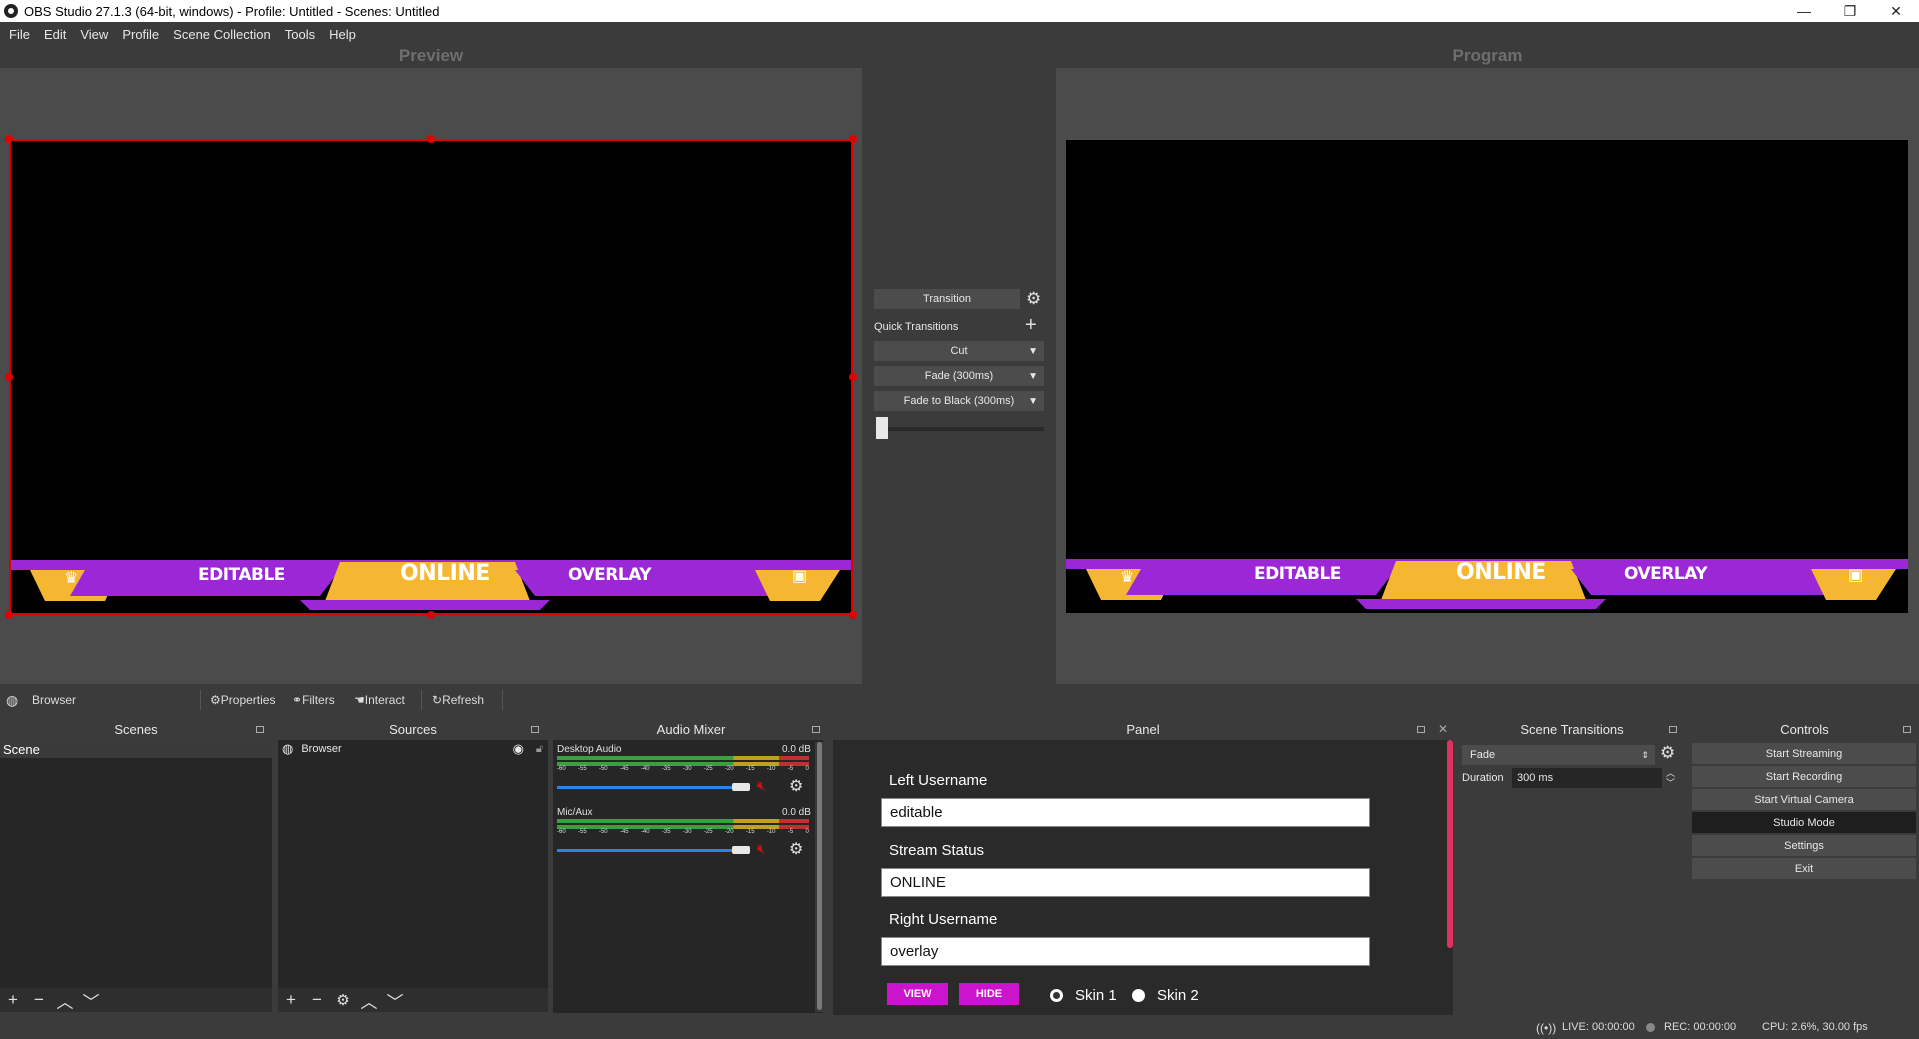  Describe the element at coordinates (959, 351) in the screenshot. I see `quick-transition-cut: Cut ▼` at that location.